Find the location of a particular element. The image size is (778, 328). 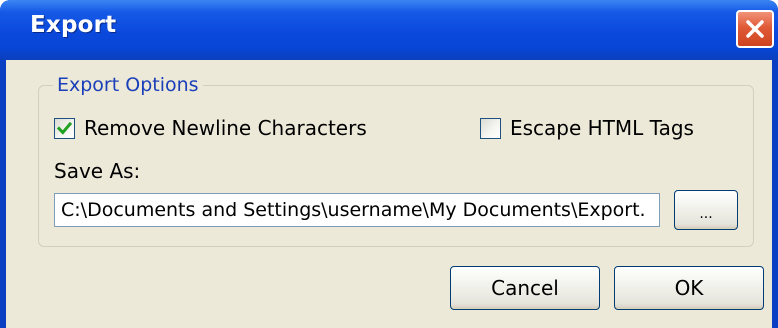

cancel-button: Cancel is located at coordinates (525, 288).